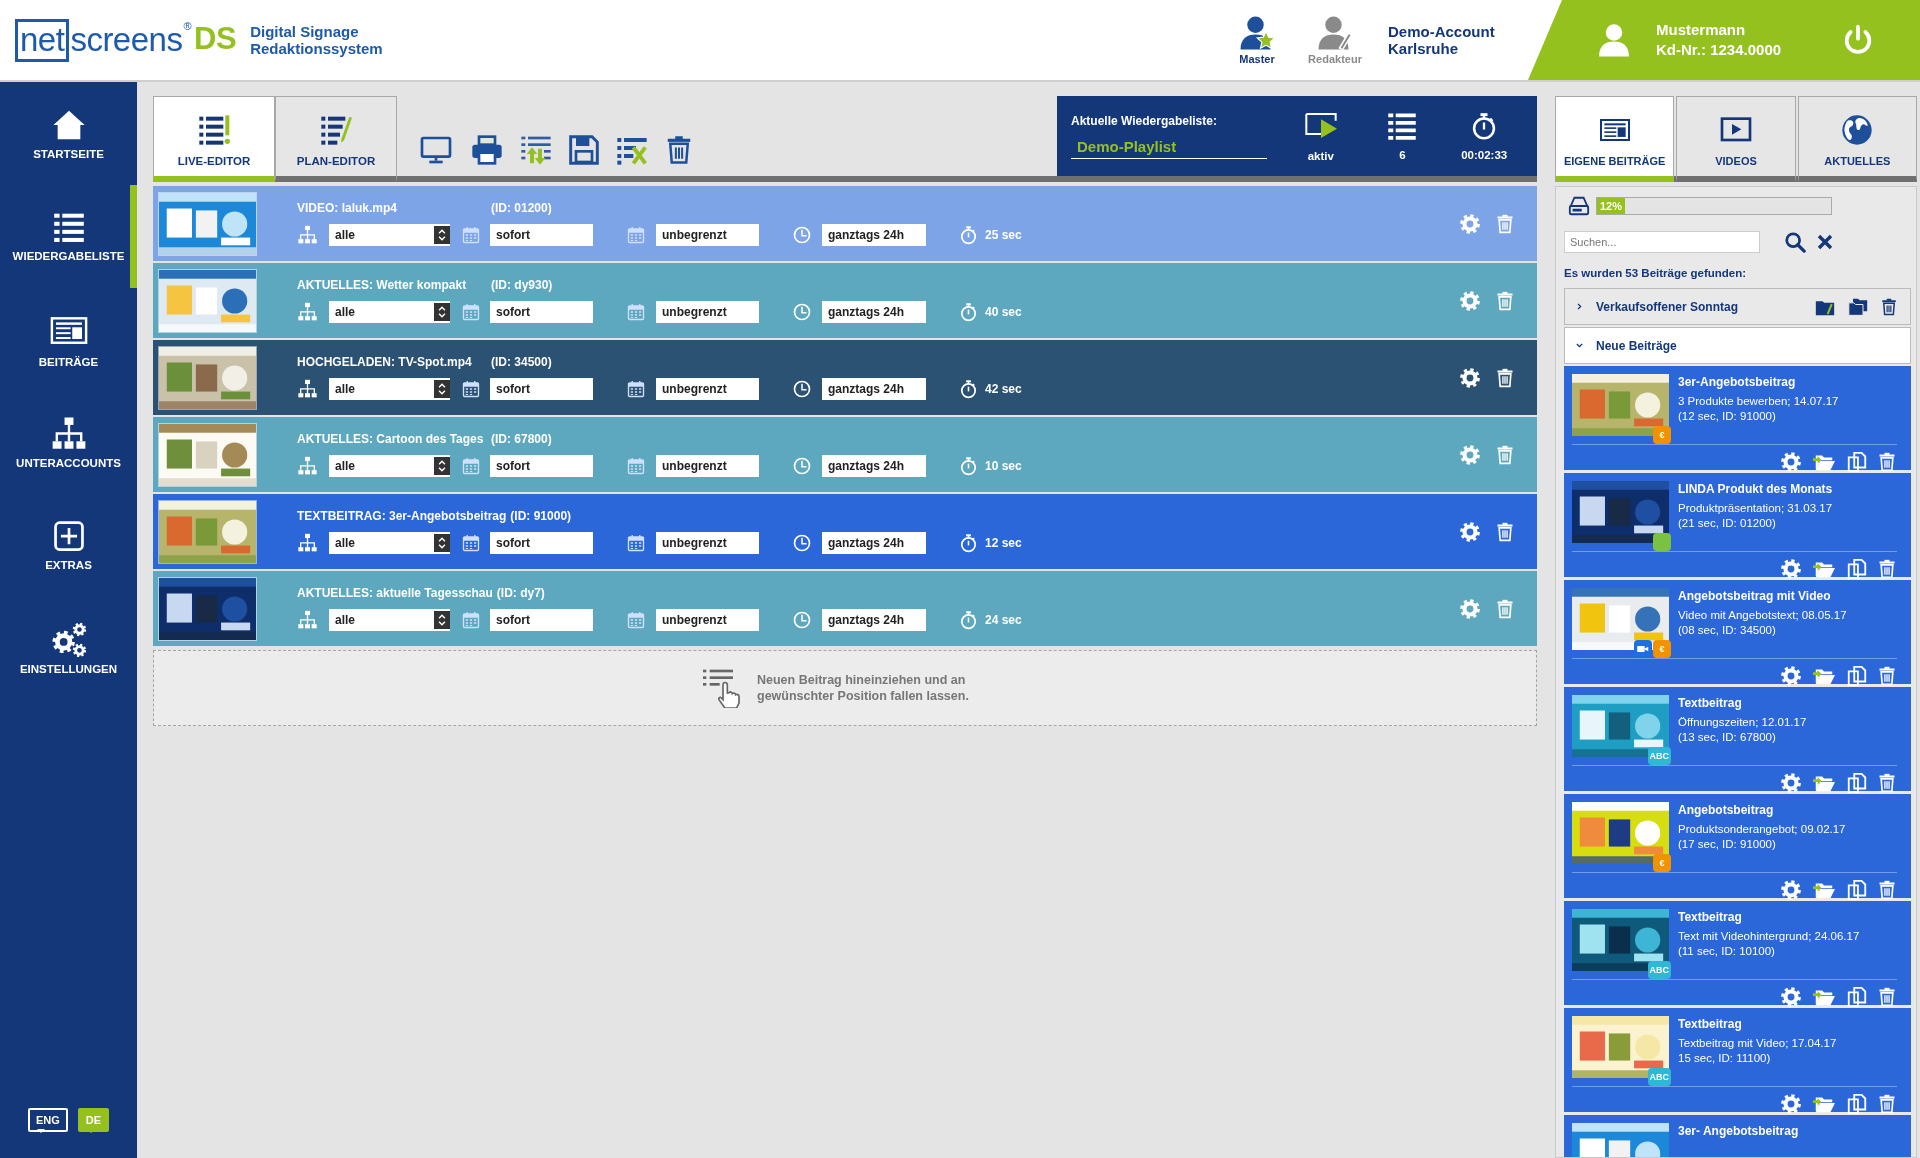 This screenshot has width=1920, height=1158. What do you see at coordinates (1737, 953) in the screenshot?
I see `content-item: ABC Textbeitrag Text mit Videohintergrund; 24.06.17 (11 sec, ID: 10100)` at bounding box center [1737, 953].